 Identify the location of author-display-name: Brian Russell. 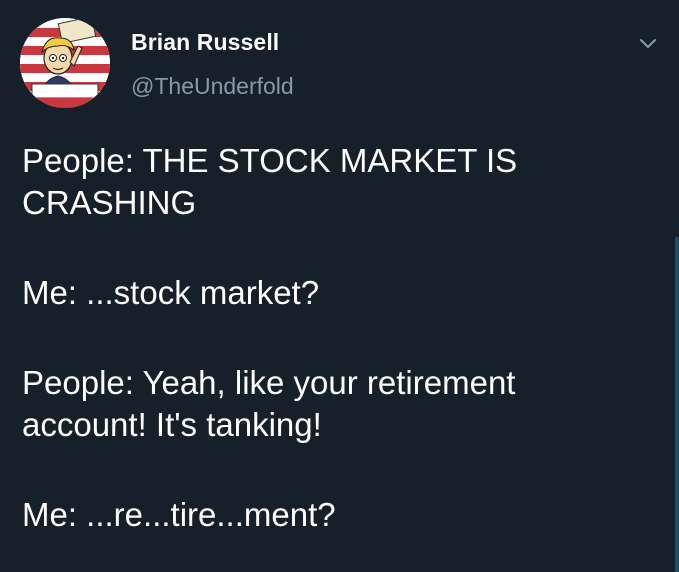
(205, 42).